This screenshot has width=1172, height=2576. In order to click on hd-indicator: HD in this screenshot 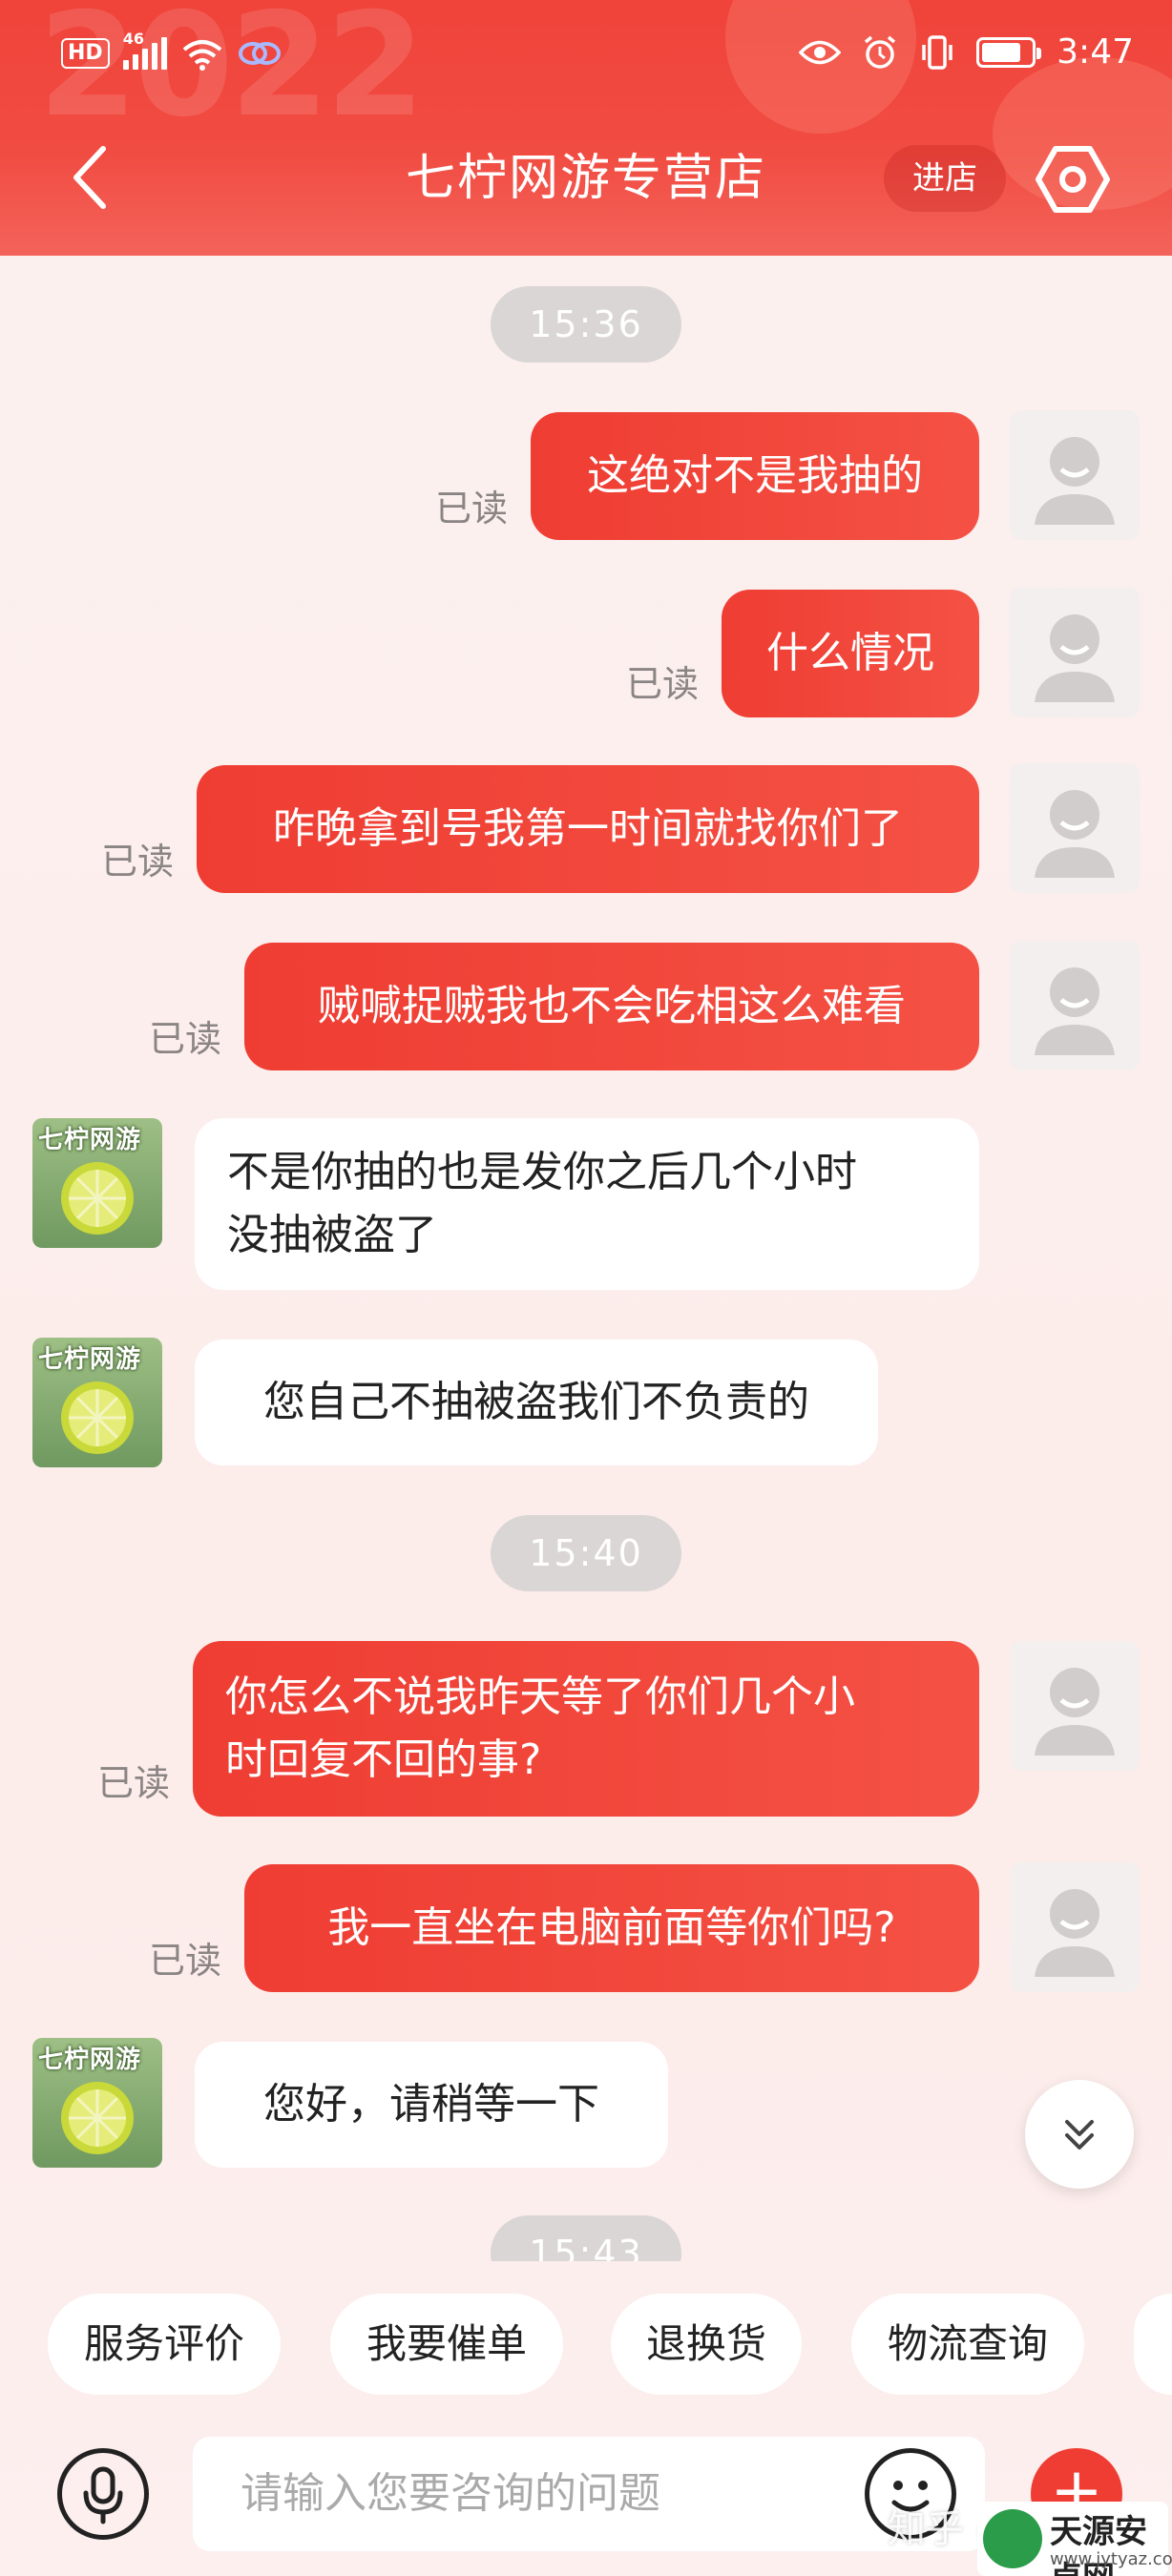, I will do `click(85, 53)`.